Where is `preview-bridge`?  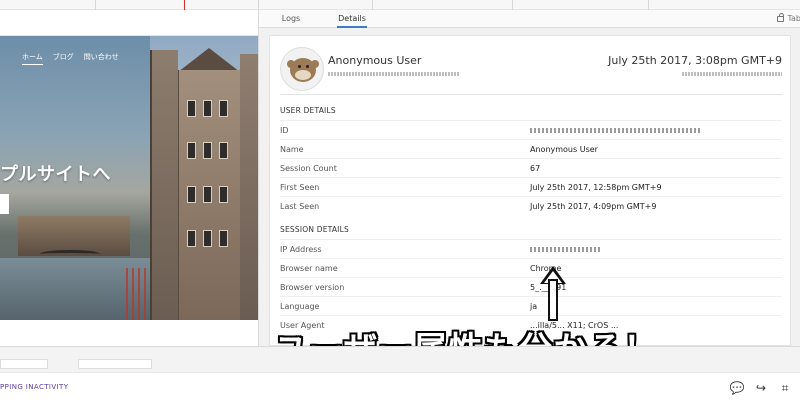 preview-bridge is located at coordinates (70, 254).